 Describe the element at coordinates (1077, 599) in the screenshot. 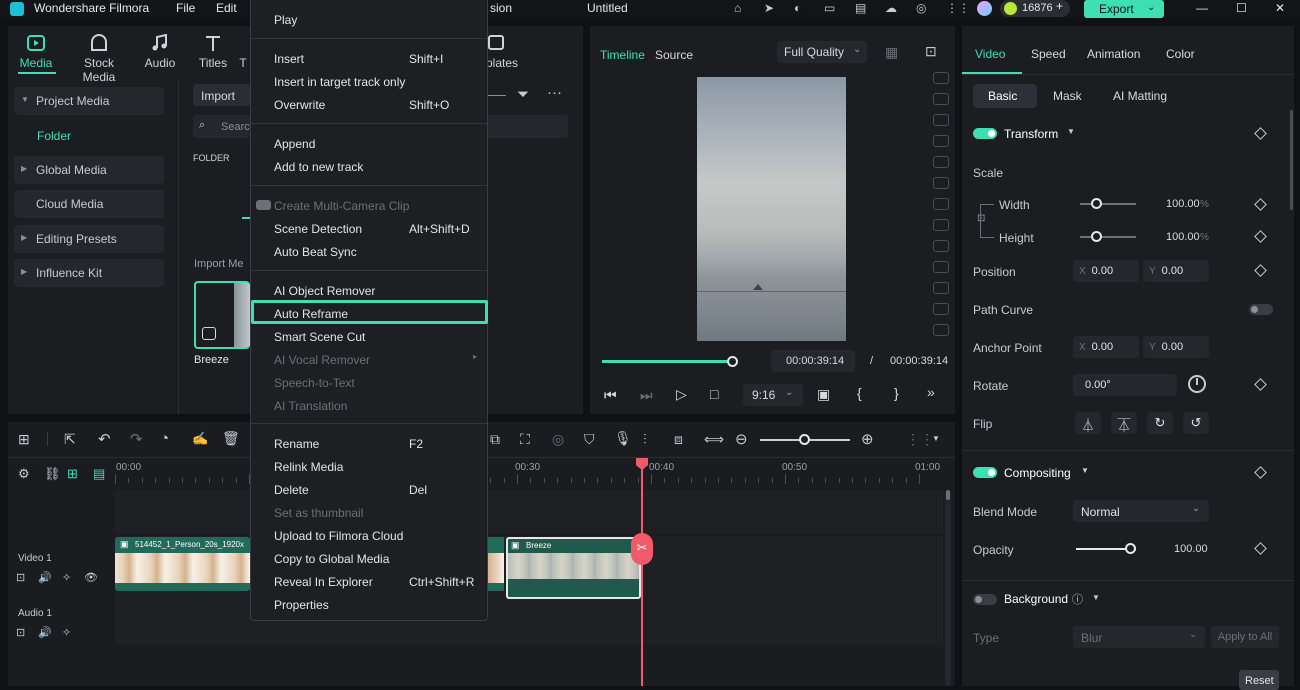

I see `help-icon: ⓘ` at that location.